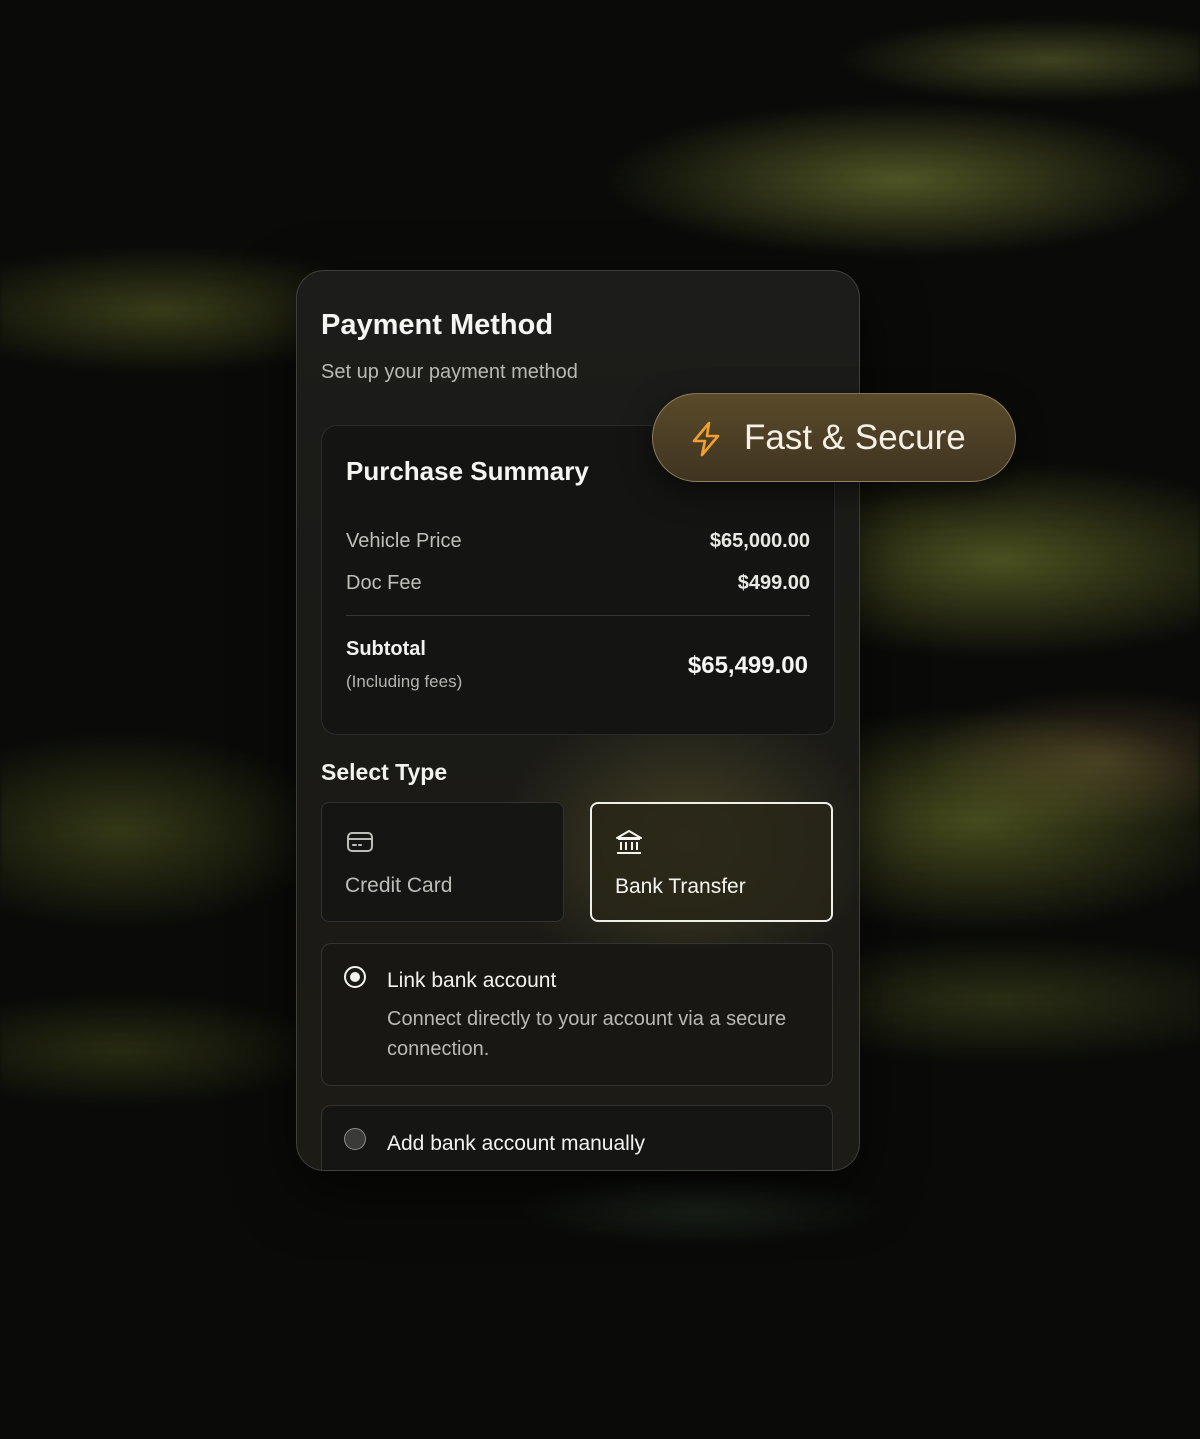 This screenshot has height=1439, width=1200. Describe the element at coordinates (516, 1143) in the screenshot. I see `add-bank-manually-title: Add bank account manually` at that location.